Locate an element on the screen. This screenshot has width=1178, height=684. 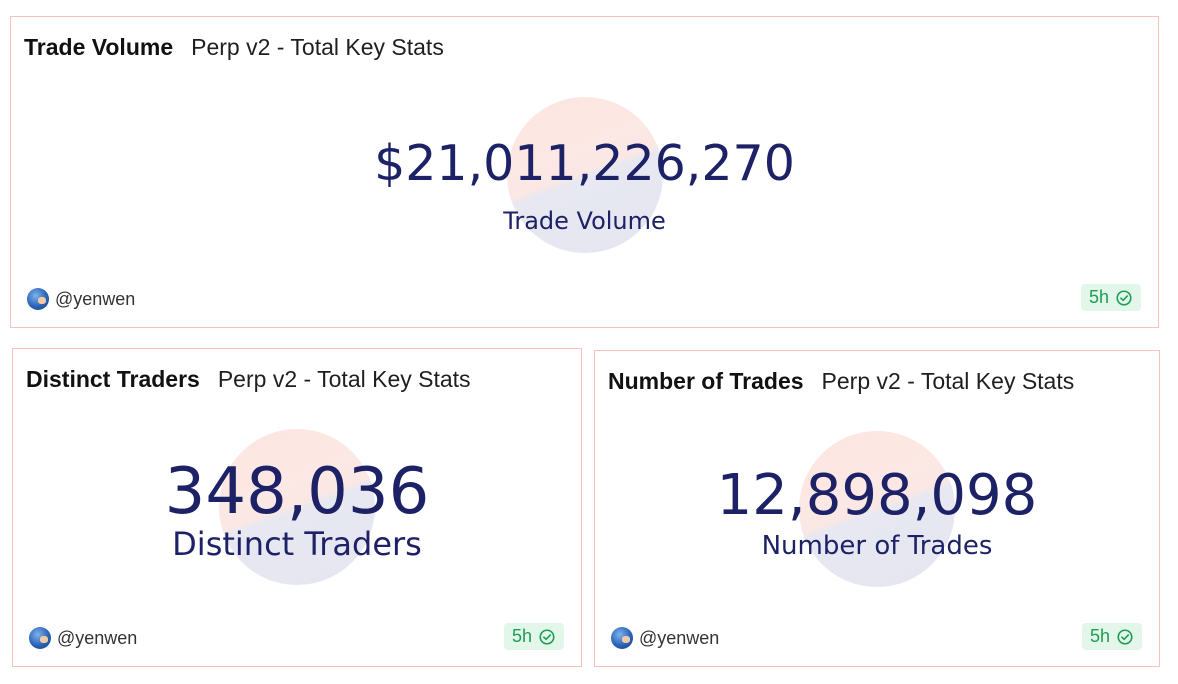
card-title: Distinct Traders is located at coordinates (113, 379).